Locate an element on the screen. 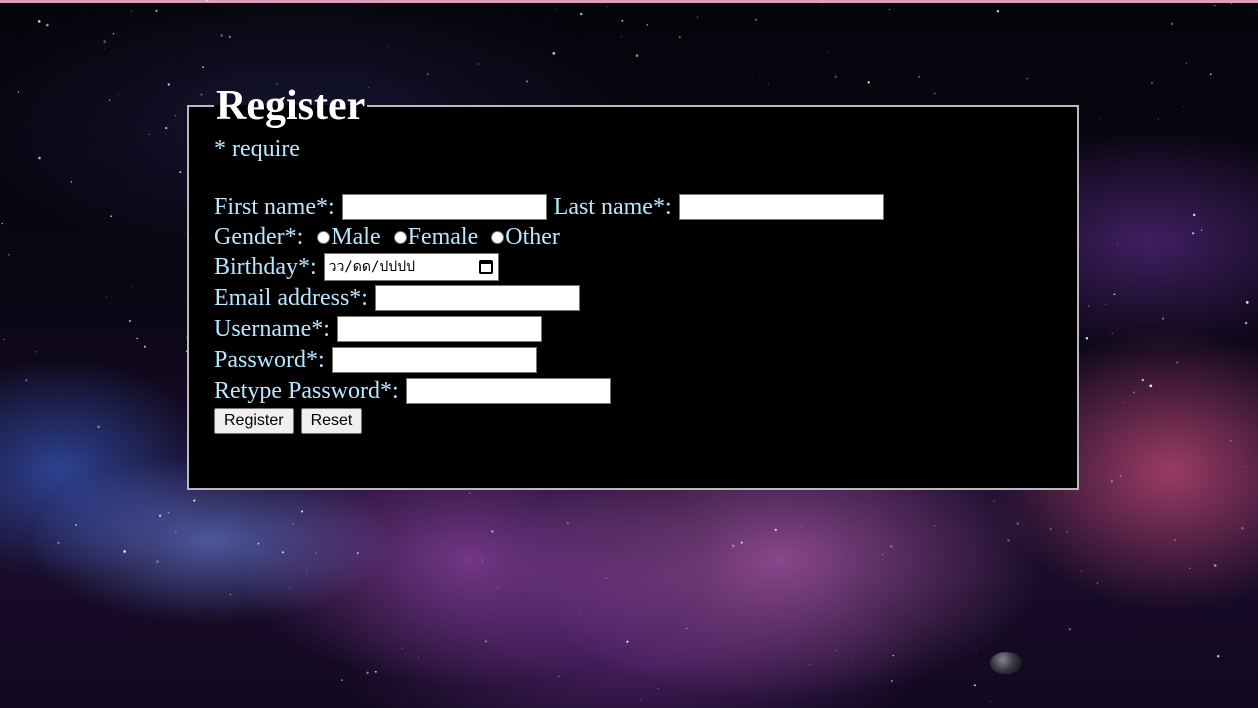  gender-male-label: Male is located at coordinates (355, 237).